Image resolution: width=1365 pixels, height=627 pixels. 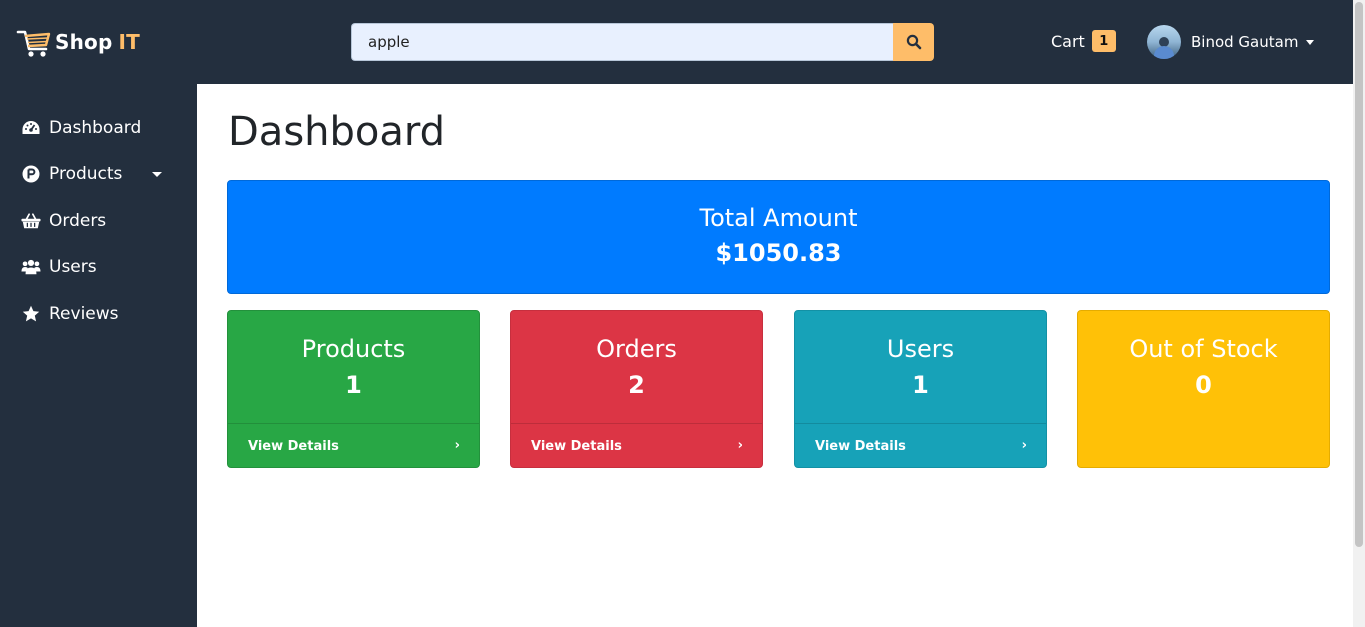 I want to click on avatar, so click(x=1164, y=42).